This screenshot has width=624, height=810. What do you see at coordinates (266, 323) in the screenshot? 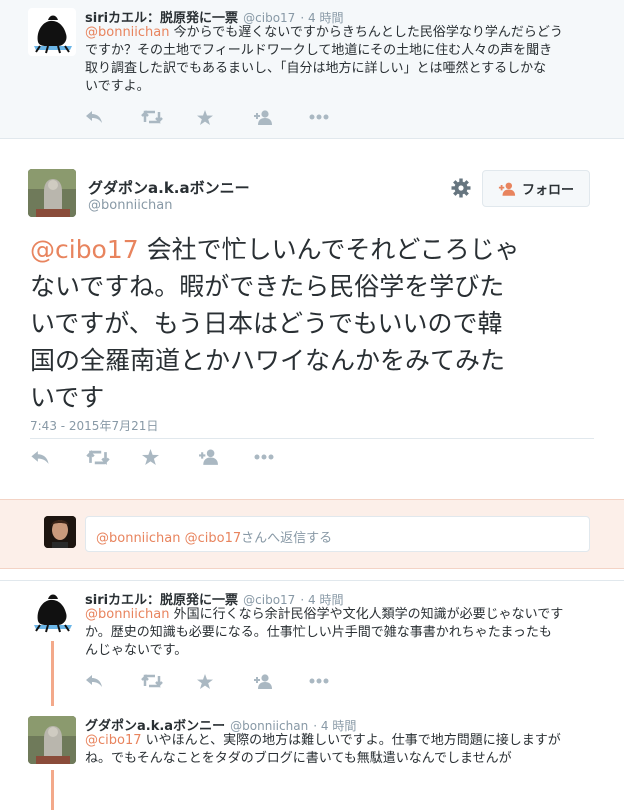
I see `tweet-text-line: いですが、もう日本はどうでもいいので韓` at bounding box center [266, 323].